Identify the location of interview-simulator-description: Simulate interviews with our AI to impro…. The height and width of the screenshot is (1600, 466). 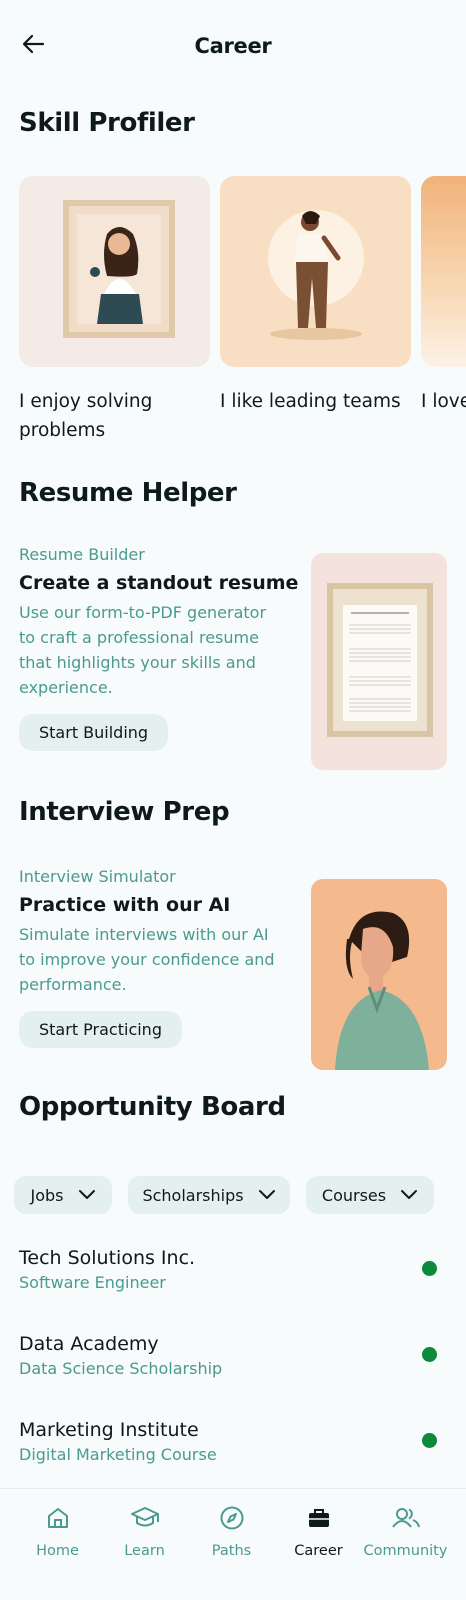
(147, 959).